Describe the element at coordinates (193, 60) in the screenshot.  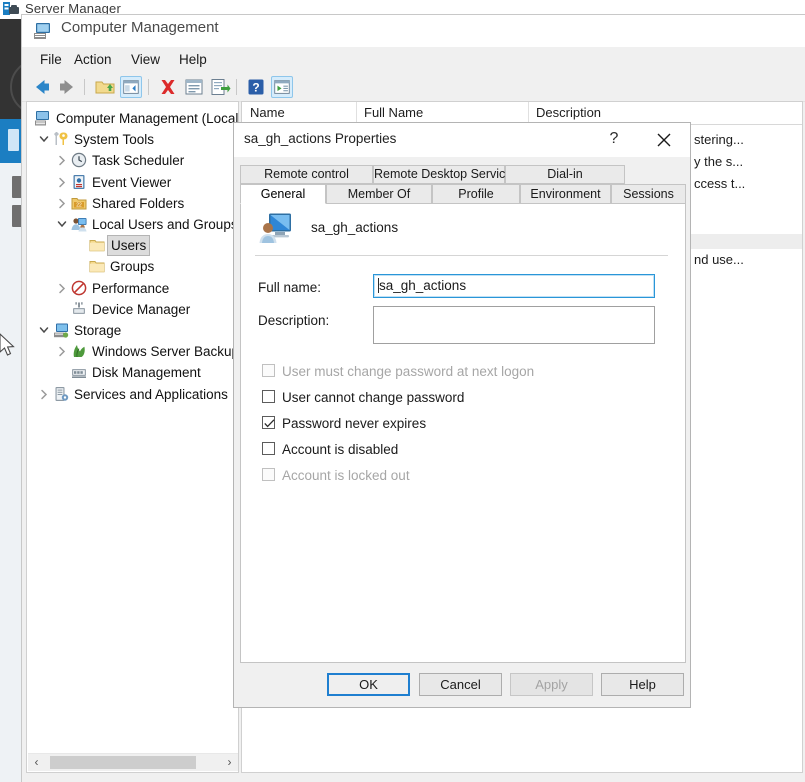
I see `menu-help: Help` at that location.